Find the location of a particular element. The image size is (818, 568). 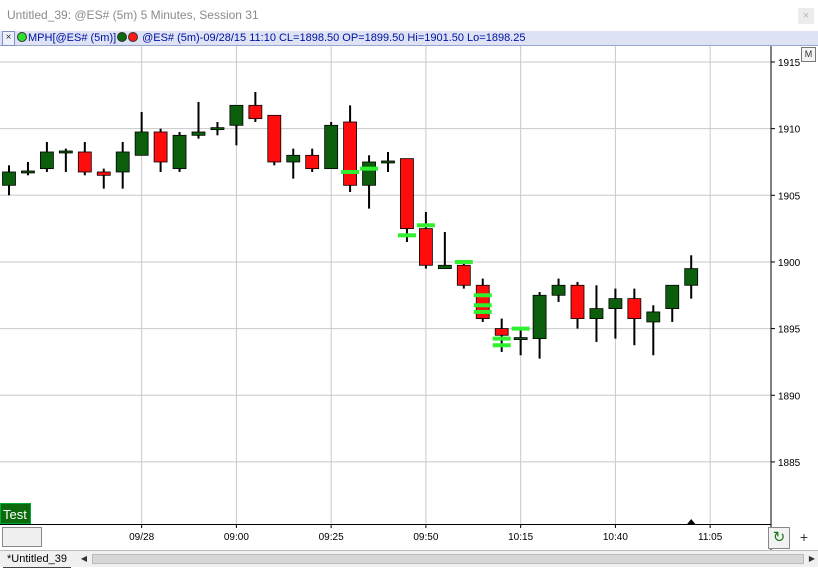

indicator-legend-item: MPH[@ES# (5m)] is located at coordinates (66, 38).